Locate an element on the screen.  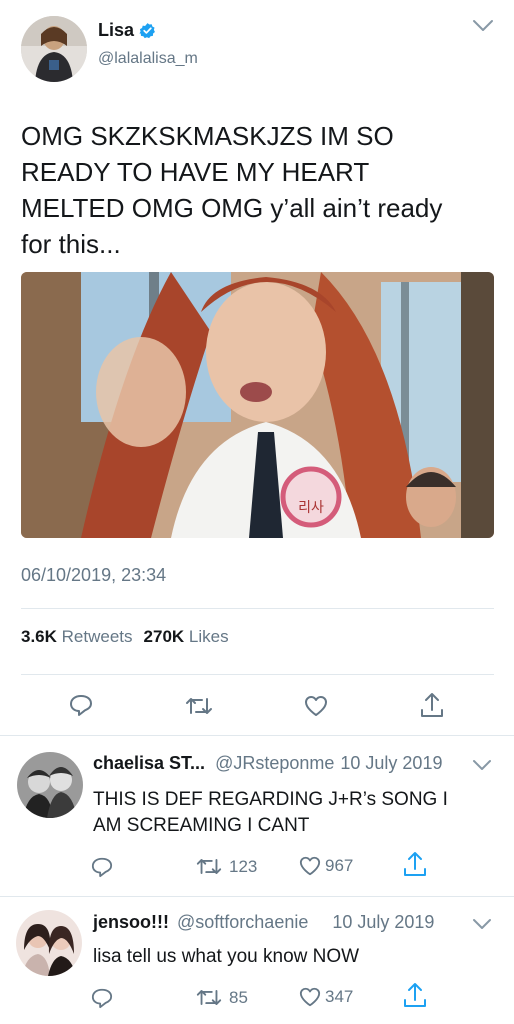
tweet-text-line: MELTED OMG OMG y’all ain’t ready is located at coordinates (232, 208).